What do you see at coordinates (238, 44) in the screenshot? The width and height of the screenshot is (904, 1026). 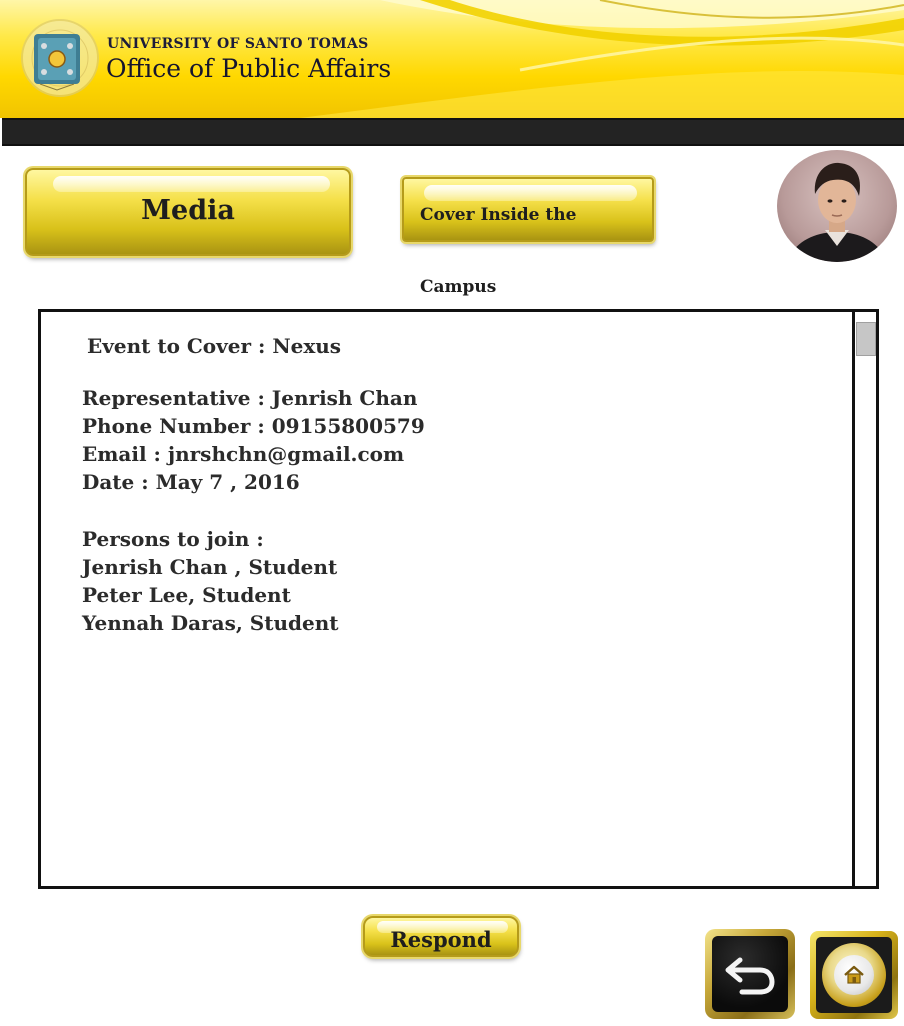 I see `university-name: UNIVERSITY OF SANTO TOMAS` at bounding box center [238, 44].